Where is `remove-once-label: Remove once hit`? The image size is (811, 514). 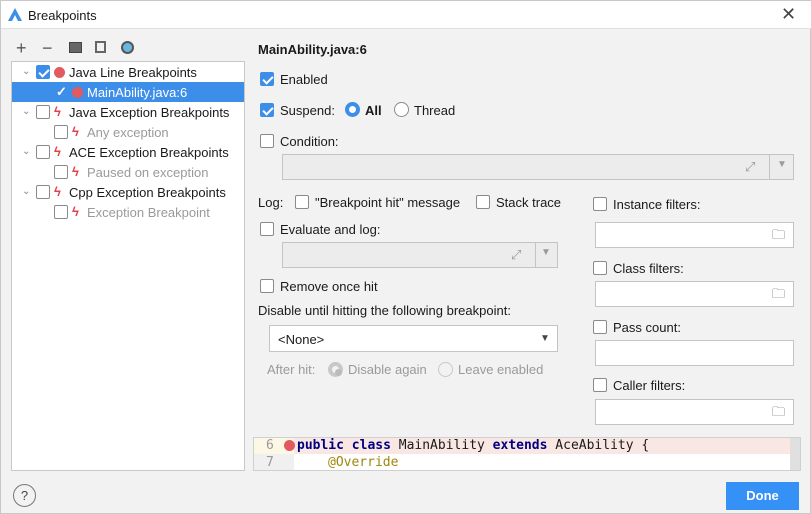 remove-once-label: Remove once hit is located at coordinates (329, 286).